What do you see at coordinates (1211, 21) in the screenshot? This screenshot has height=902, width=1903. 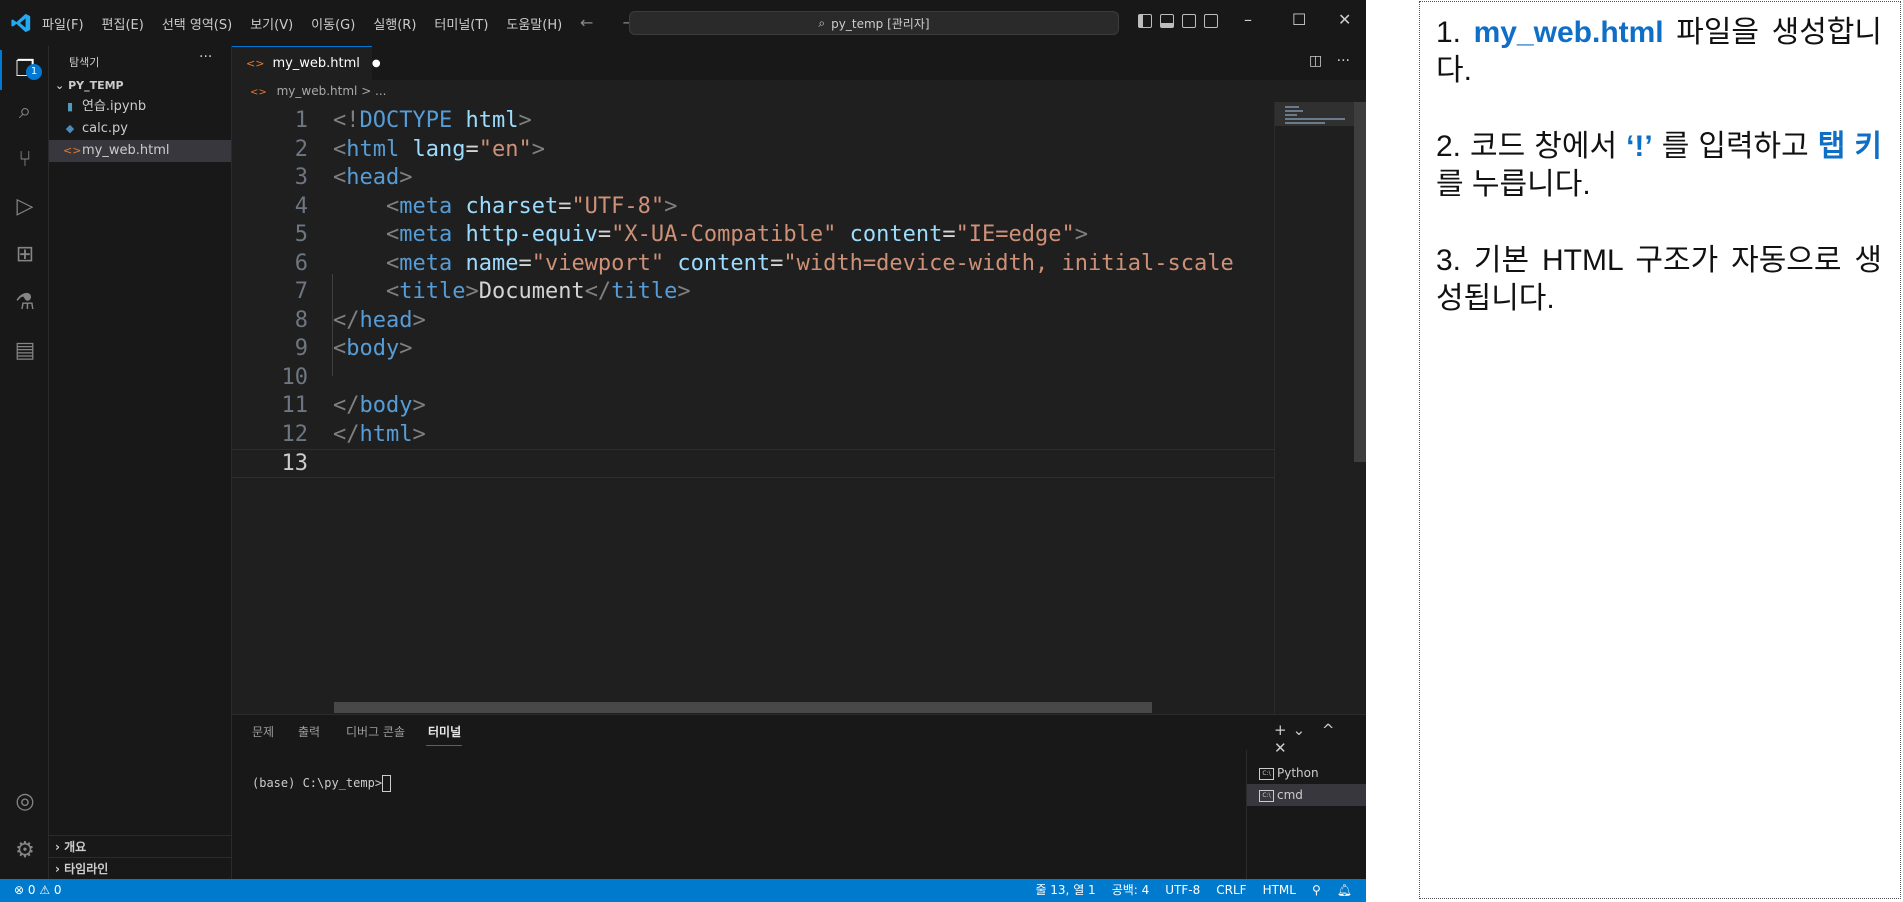 I see `customize-layout-icon` at bounding box center [1211, 21].